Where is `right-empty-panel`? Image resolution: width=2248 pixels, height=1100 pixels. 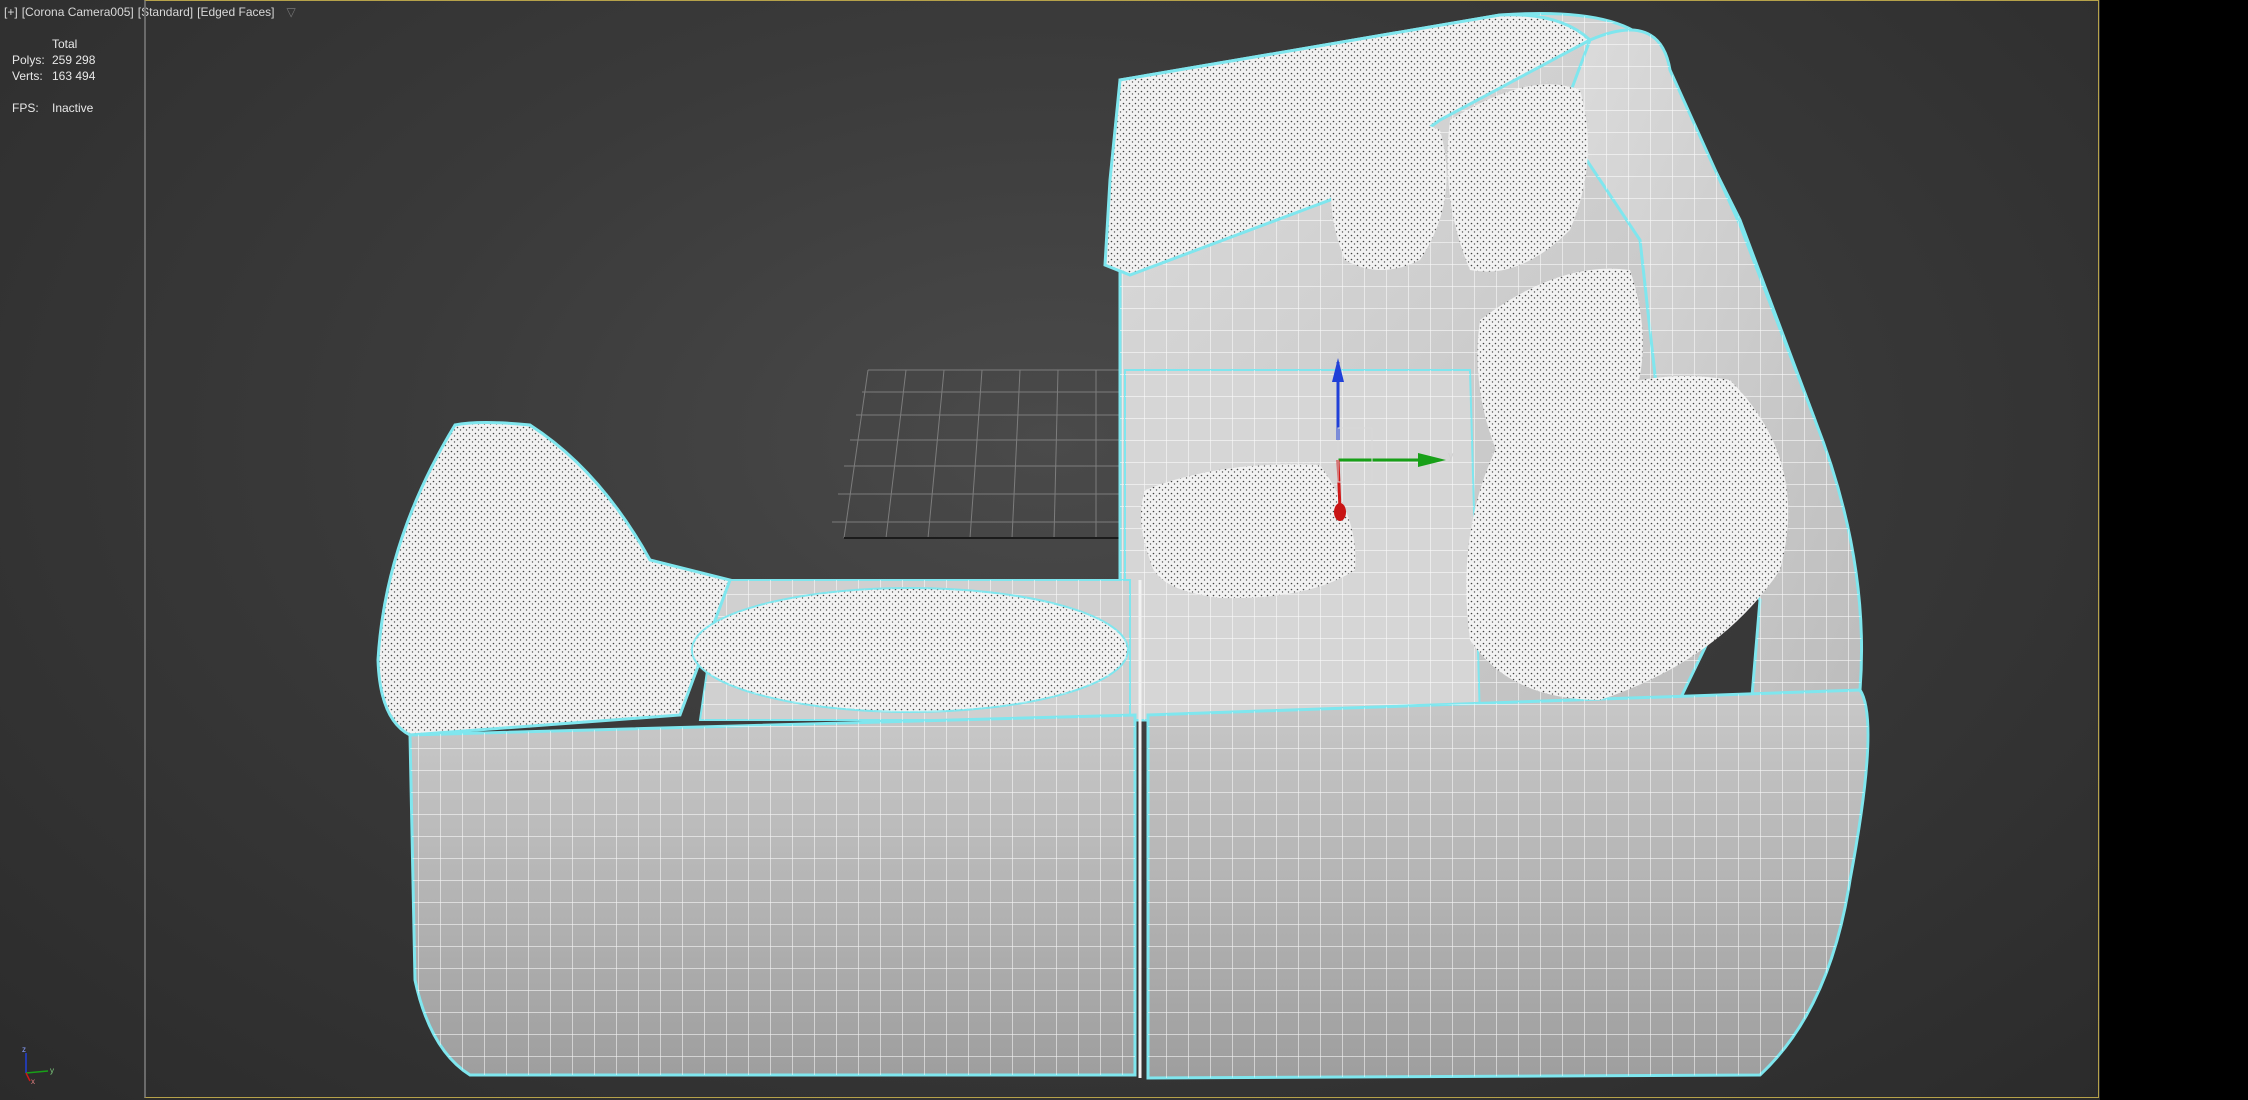
right-empty-panel is located at coordinates (2174, 550).